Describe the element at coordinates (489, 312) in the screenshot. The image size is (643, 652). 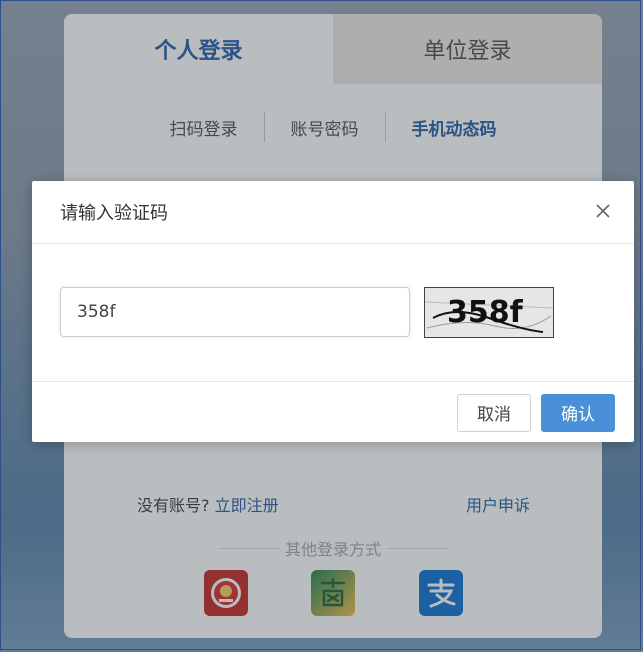
I see `captcha-image: 358f` at that location.